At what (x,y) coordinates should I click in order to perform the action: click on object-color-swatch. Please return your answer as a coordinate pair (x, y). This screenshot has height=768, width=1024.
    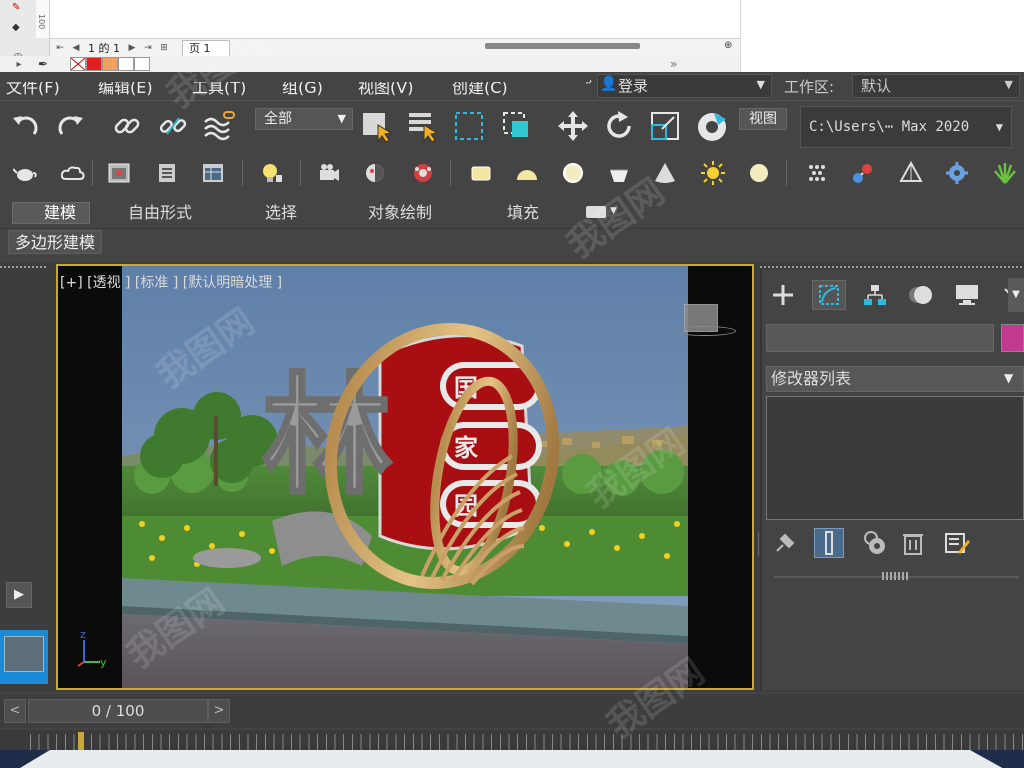
    Looking at the image, I should click on (1012, 338).